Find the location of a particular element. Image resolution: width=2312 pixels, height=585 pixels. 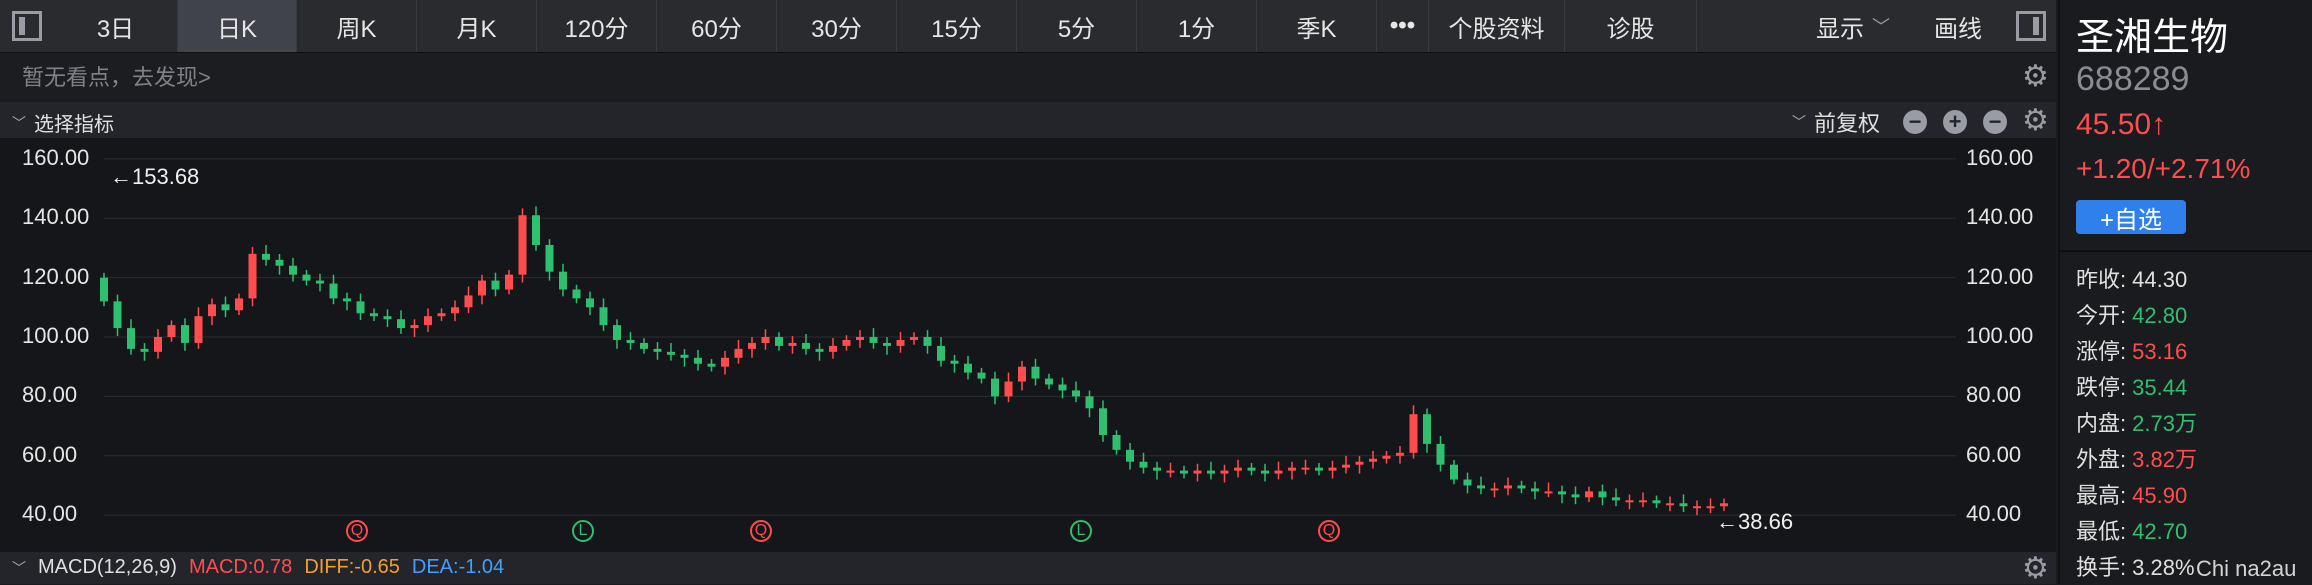

discover-link: 暂无看点，去发现> is located at coordinates (116, 76).